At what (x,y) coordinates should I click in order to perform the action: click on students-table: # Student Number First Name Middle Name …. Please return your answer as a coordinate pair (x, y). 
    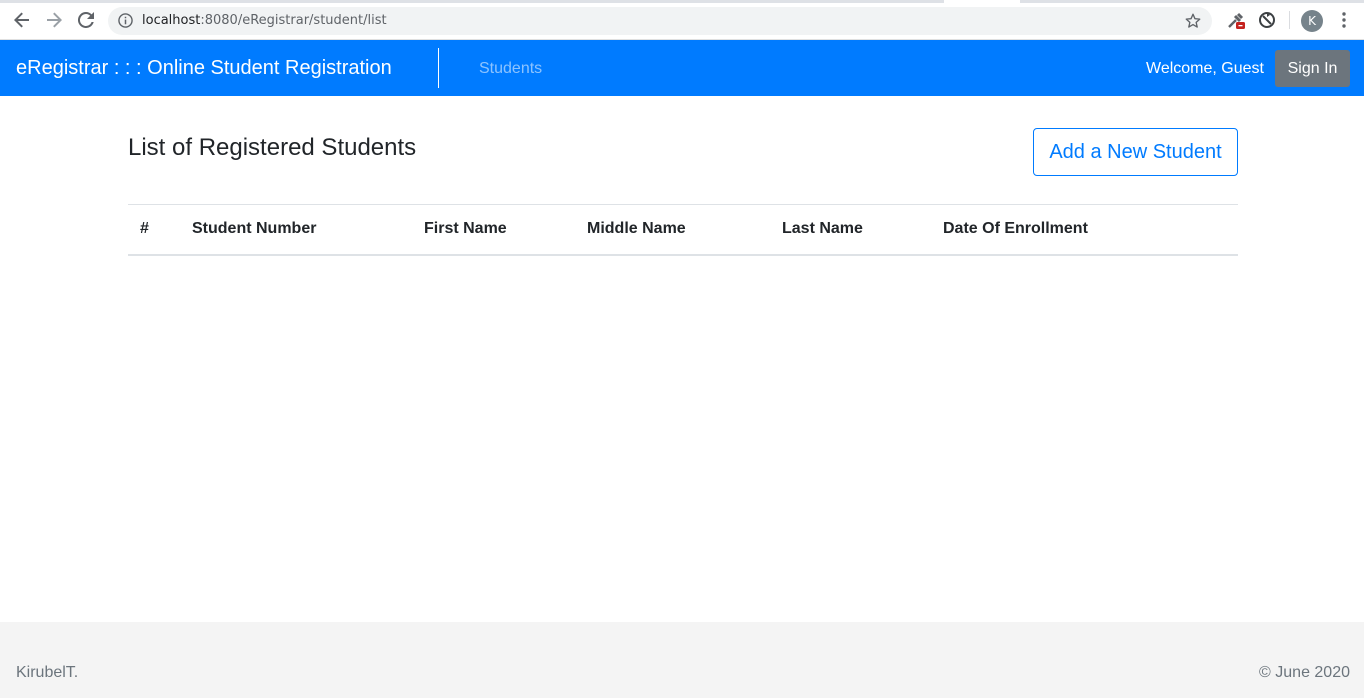
    Looking at the image, I should click on (683, 230).